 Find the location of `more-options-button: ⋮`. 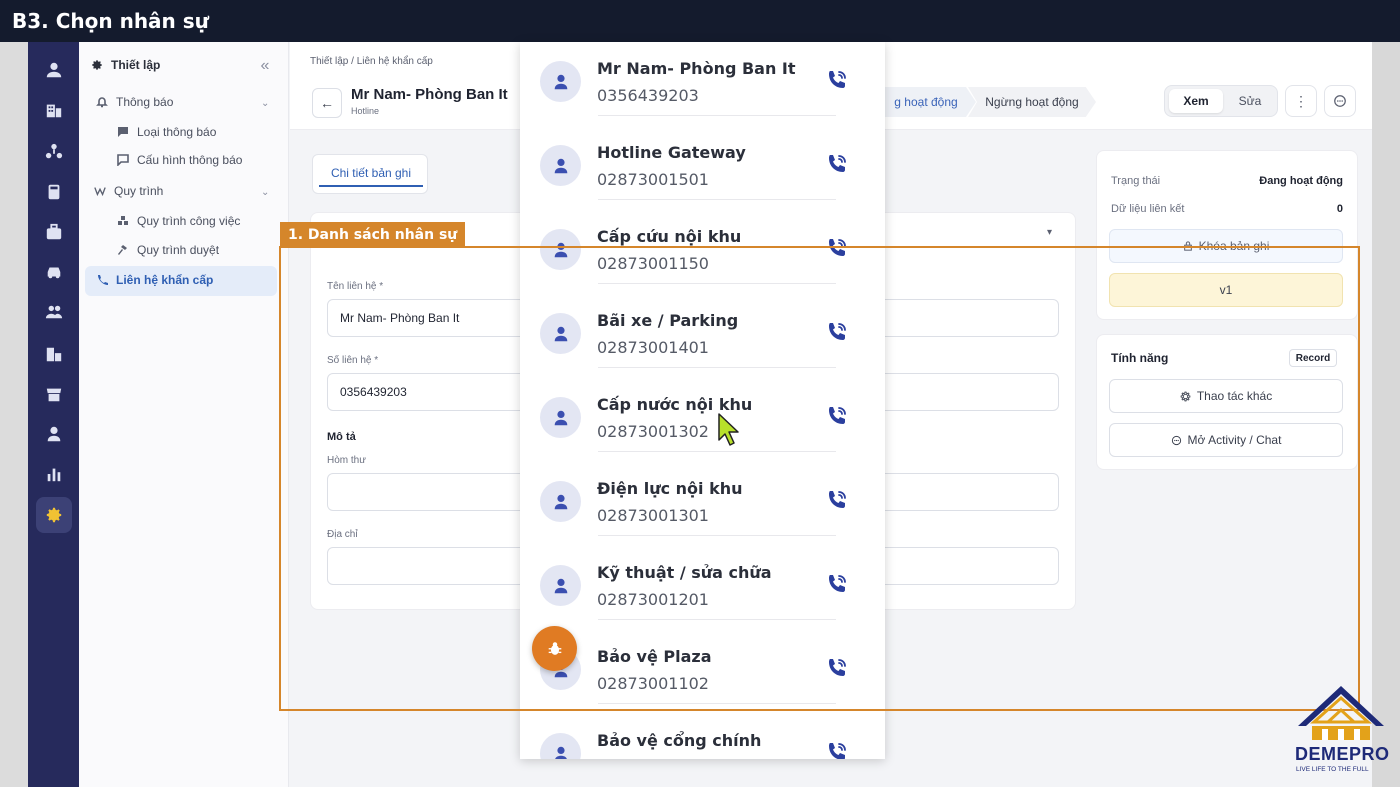

more-options-button: ⋮ is located at coordinates (1301, 101).